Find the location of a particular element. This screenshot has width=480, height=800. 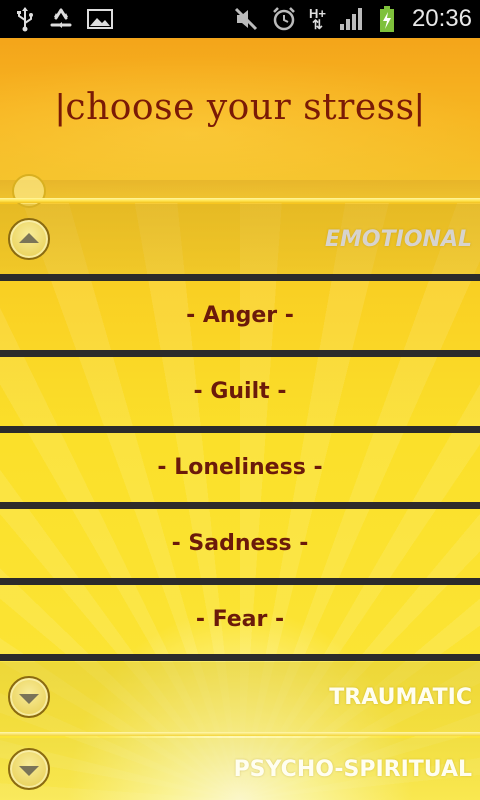

category-psycho-spiritual: PSYCHO-SPIRITUAL is located at coordinates (240, 769).